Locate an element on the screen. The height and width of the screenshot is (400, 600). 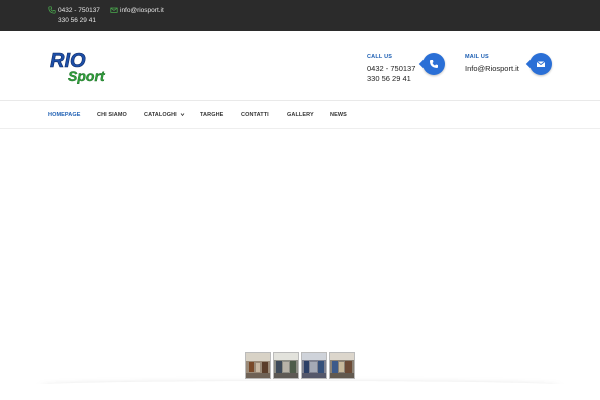
nav-cataloghi: CATALOGHI is located at coordinates (164, 115).